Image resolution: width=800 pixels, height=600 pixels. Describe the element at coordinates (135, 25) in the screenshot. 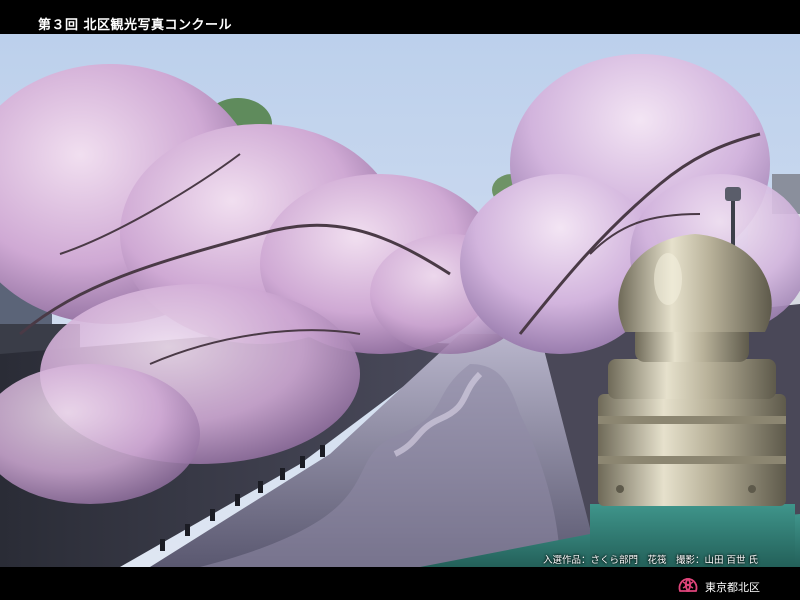

I see `contest-title: 第３回 北区観光写真コンクール` at that location.